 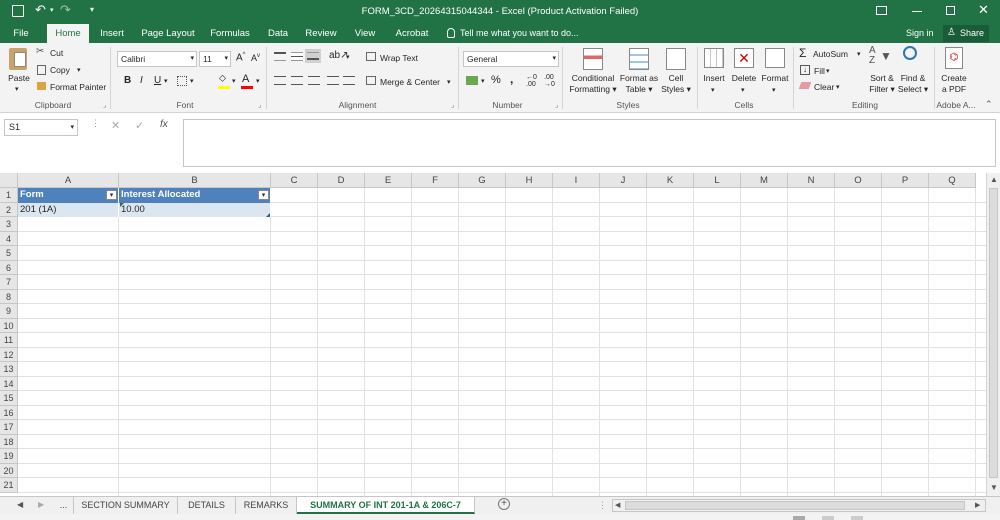 I want to click on format-as-table-button: Format as Table ▾, so click(x=639, y=84).